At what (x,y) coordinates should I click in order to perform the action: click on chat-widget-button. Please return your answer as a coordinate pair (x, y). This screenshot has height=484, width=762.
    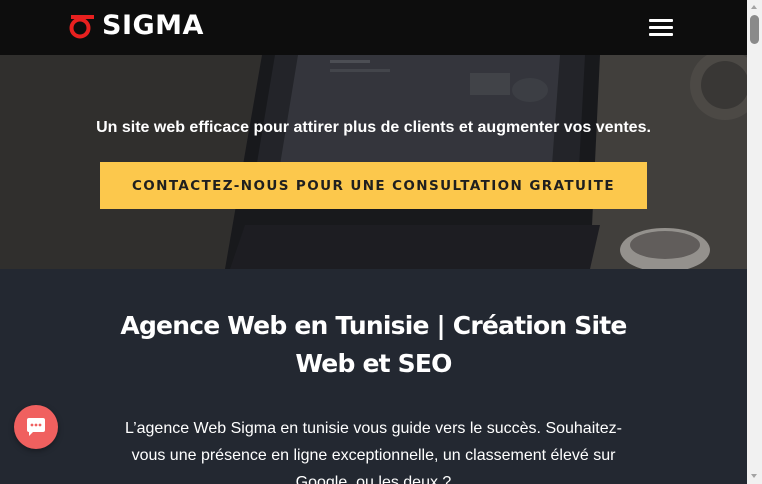
    Looking at the image, I should click on (36, 427).